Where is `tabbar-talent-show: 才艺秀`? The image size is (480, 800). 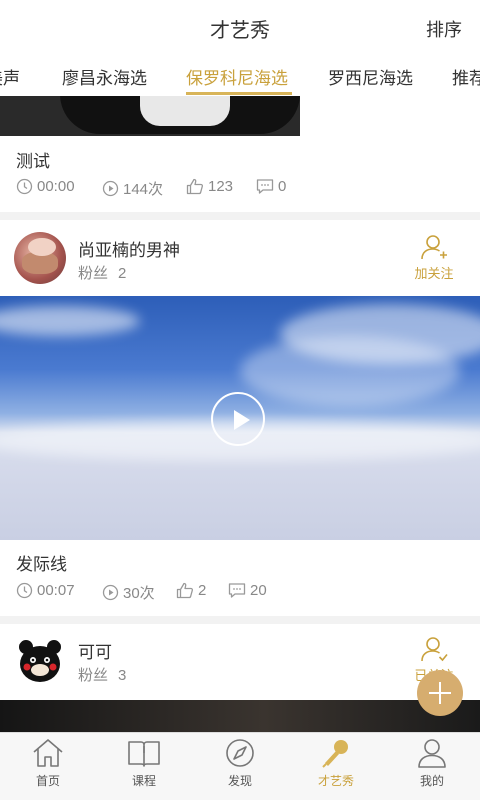
tabbar-talent-show: 才艺秀 is located at coordinates (336, 766).